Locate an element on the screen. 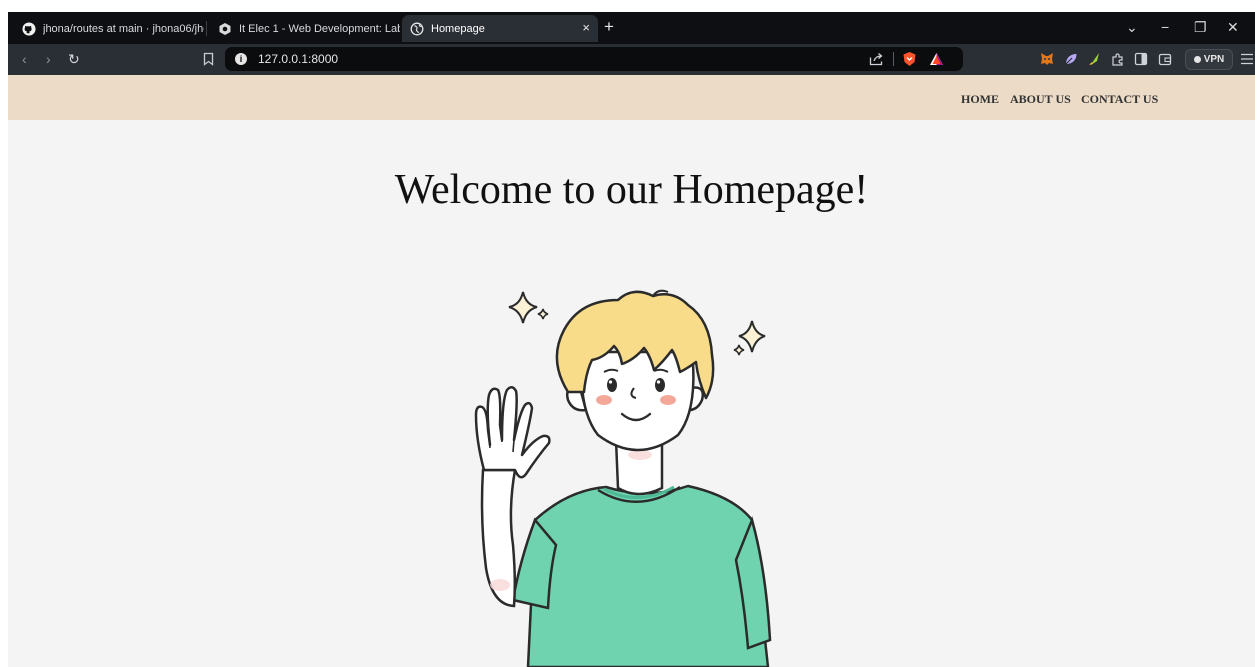 Image resolution: width=1255 pixels, height=667 pixels. tab-github: jhona/routes at main · jhona06/jhor is located at coordinates (109, 28).